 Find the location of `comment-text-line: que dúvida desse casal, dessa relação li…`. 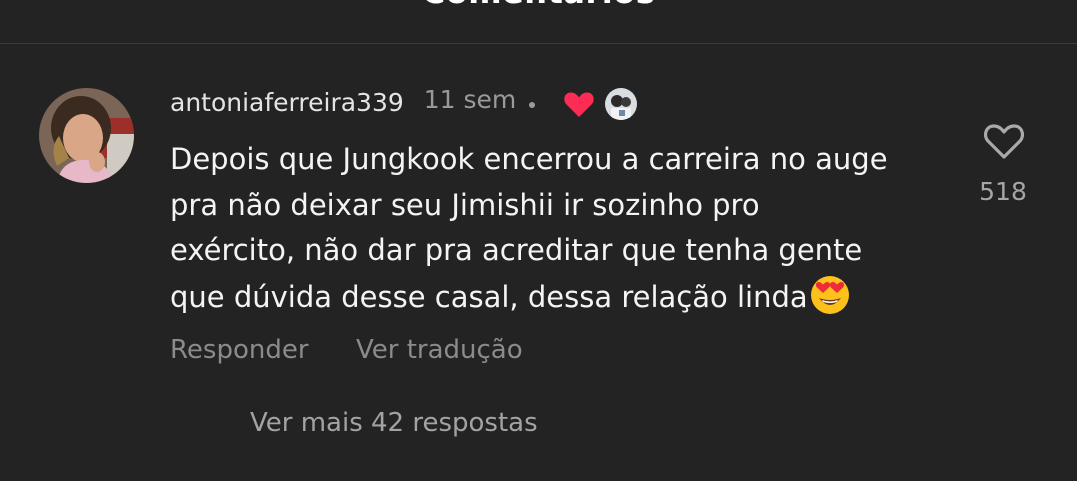

comment-text-line: que dúvida desse casal, dessa relação li… is located at coordinates (489, 296).